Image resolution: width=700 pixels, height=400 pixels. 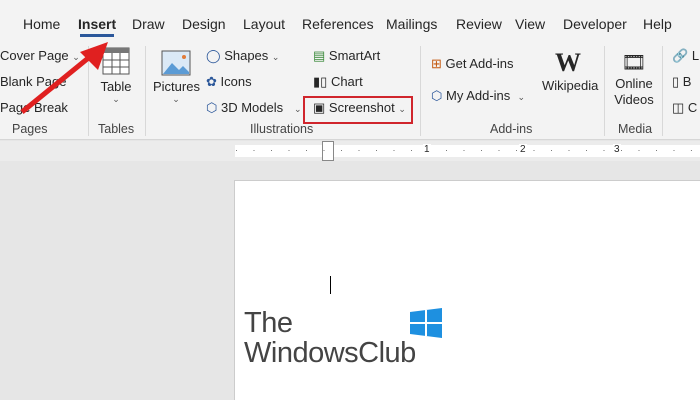 What do you see at coordinates (338, 24) in the screenshot?
I see `tab-references: References` at bounding box center [338, 24].